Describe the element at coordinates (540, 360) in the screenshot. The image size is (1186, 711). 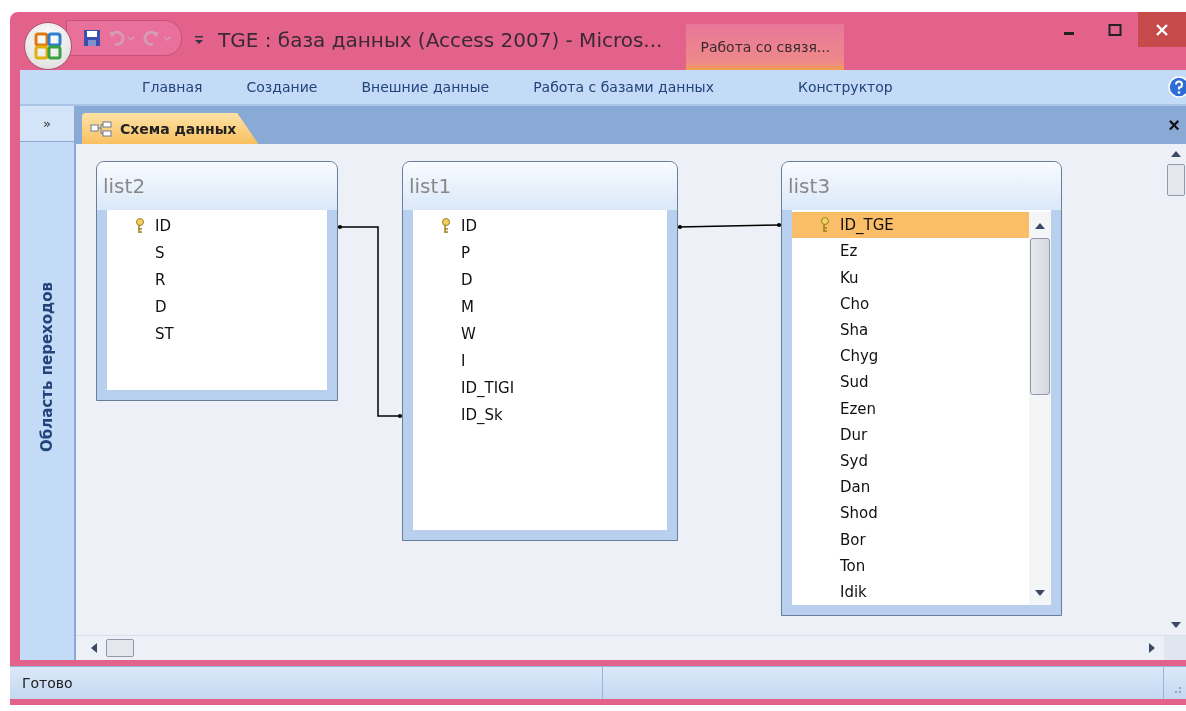
I see `field-row: I` at that location.